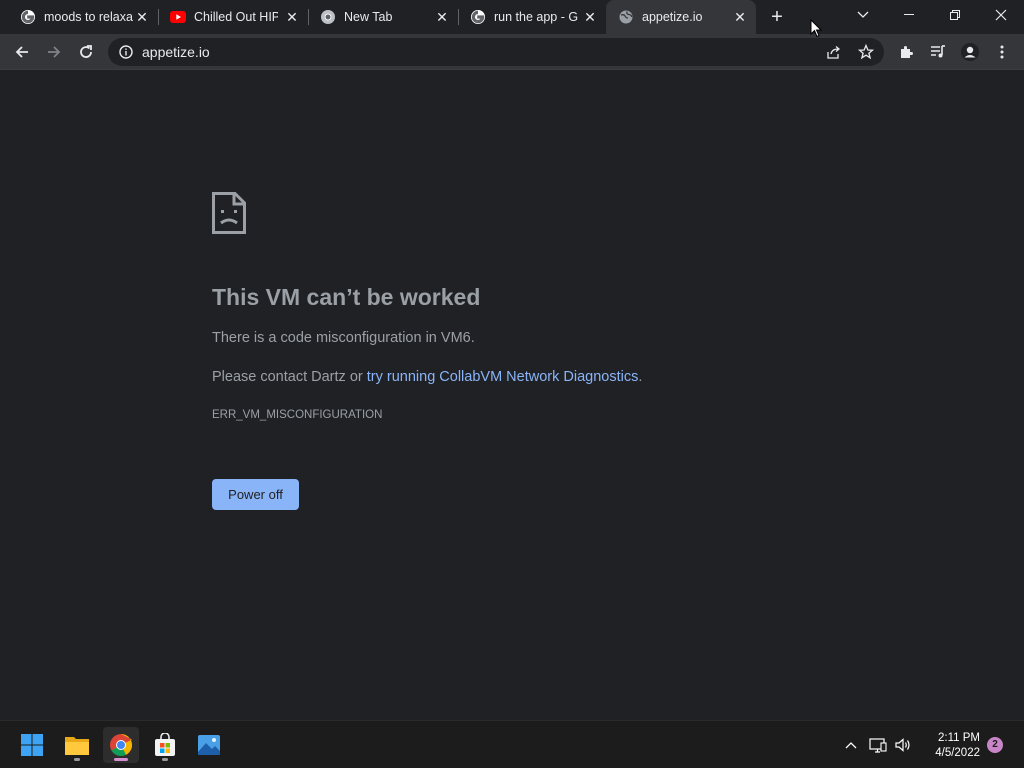  I want to click on globe-icon, so click(626, 17).